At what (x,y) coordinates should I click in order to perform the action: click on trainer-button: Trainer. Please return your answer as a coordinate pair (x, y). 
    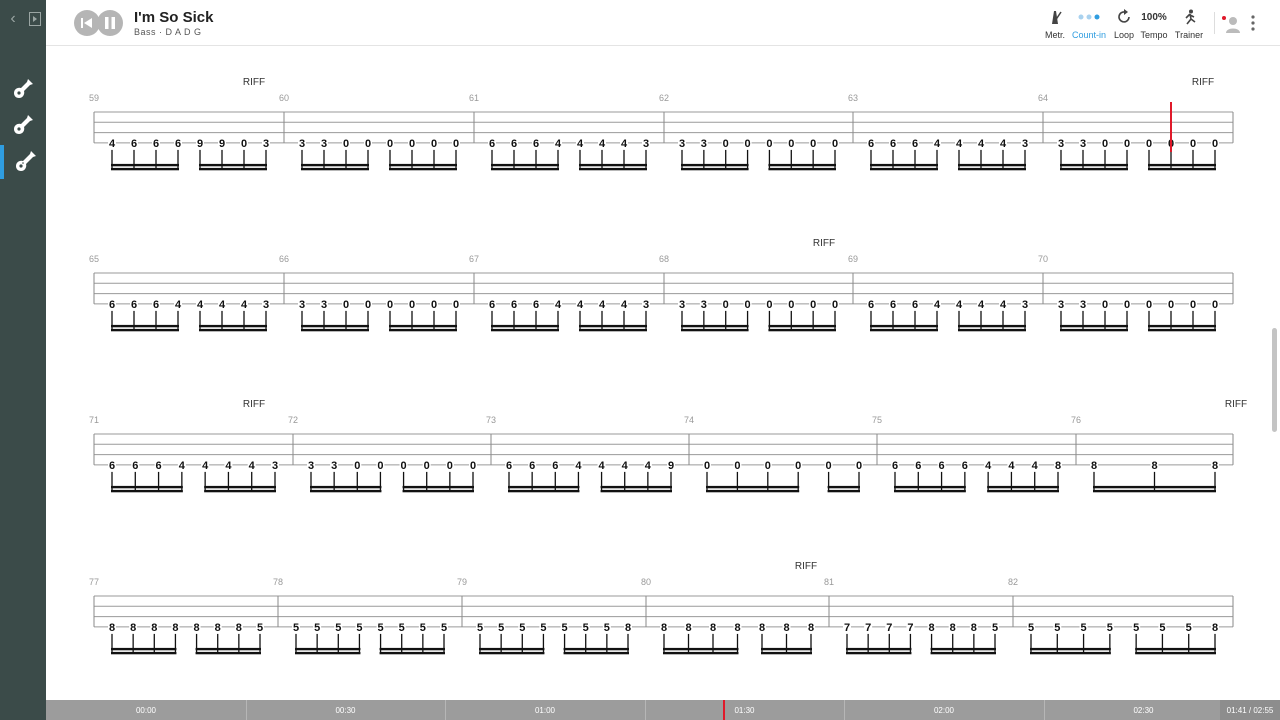
    Looking at the image, I should click on (1189, 24).